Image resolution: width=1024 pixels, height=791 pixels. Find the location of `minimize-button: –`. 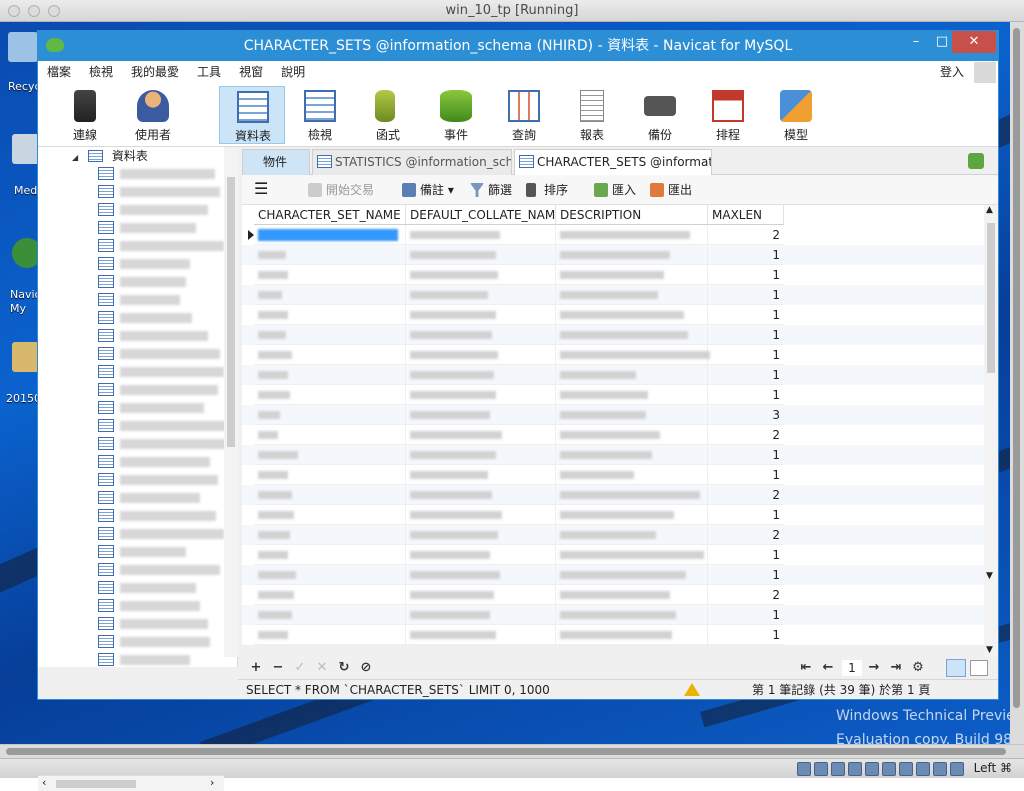

minimize-button: – is located at coordinates (916, 42).